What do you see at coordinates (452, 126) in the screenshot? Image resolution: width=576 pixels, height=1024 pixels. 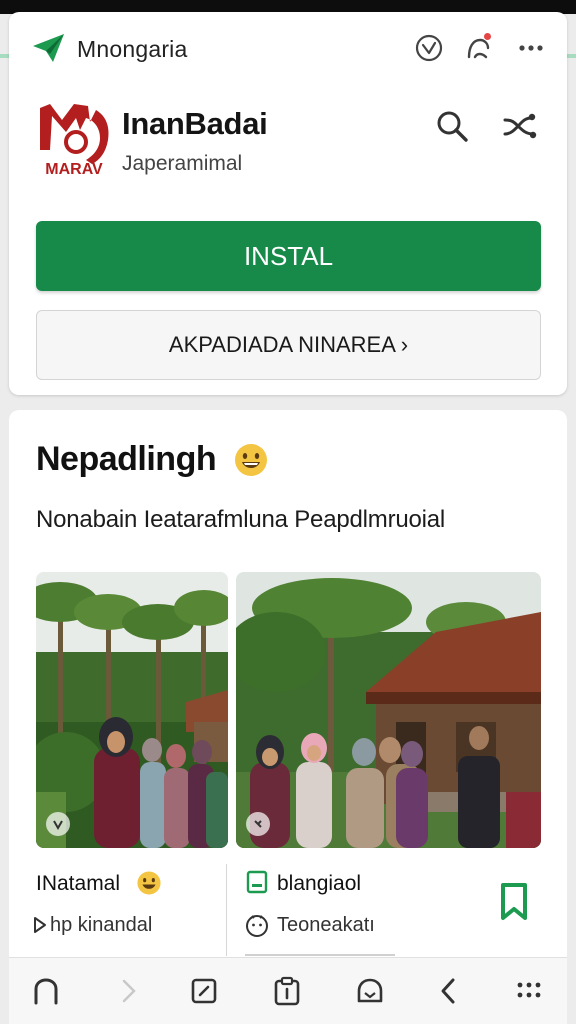 I see `search-icon` at bounding box center [452, 126].